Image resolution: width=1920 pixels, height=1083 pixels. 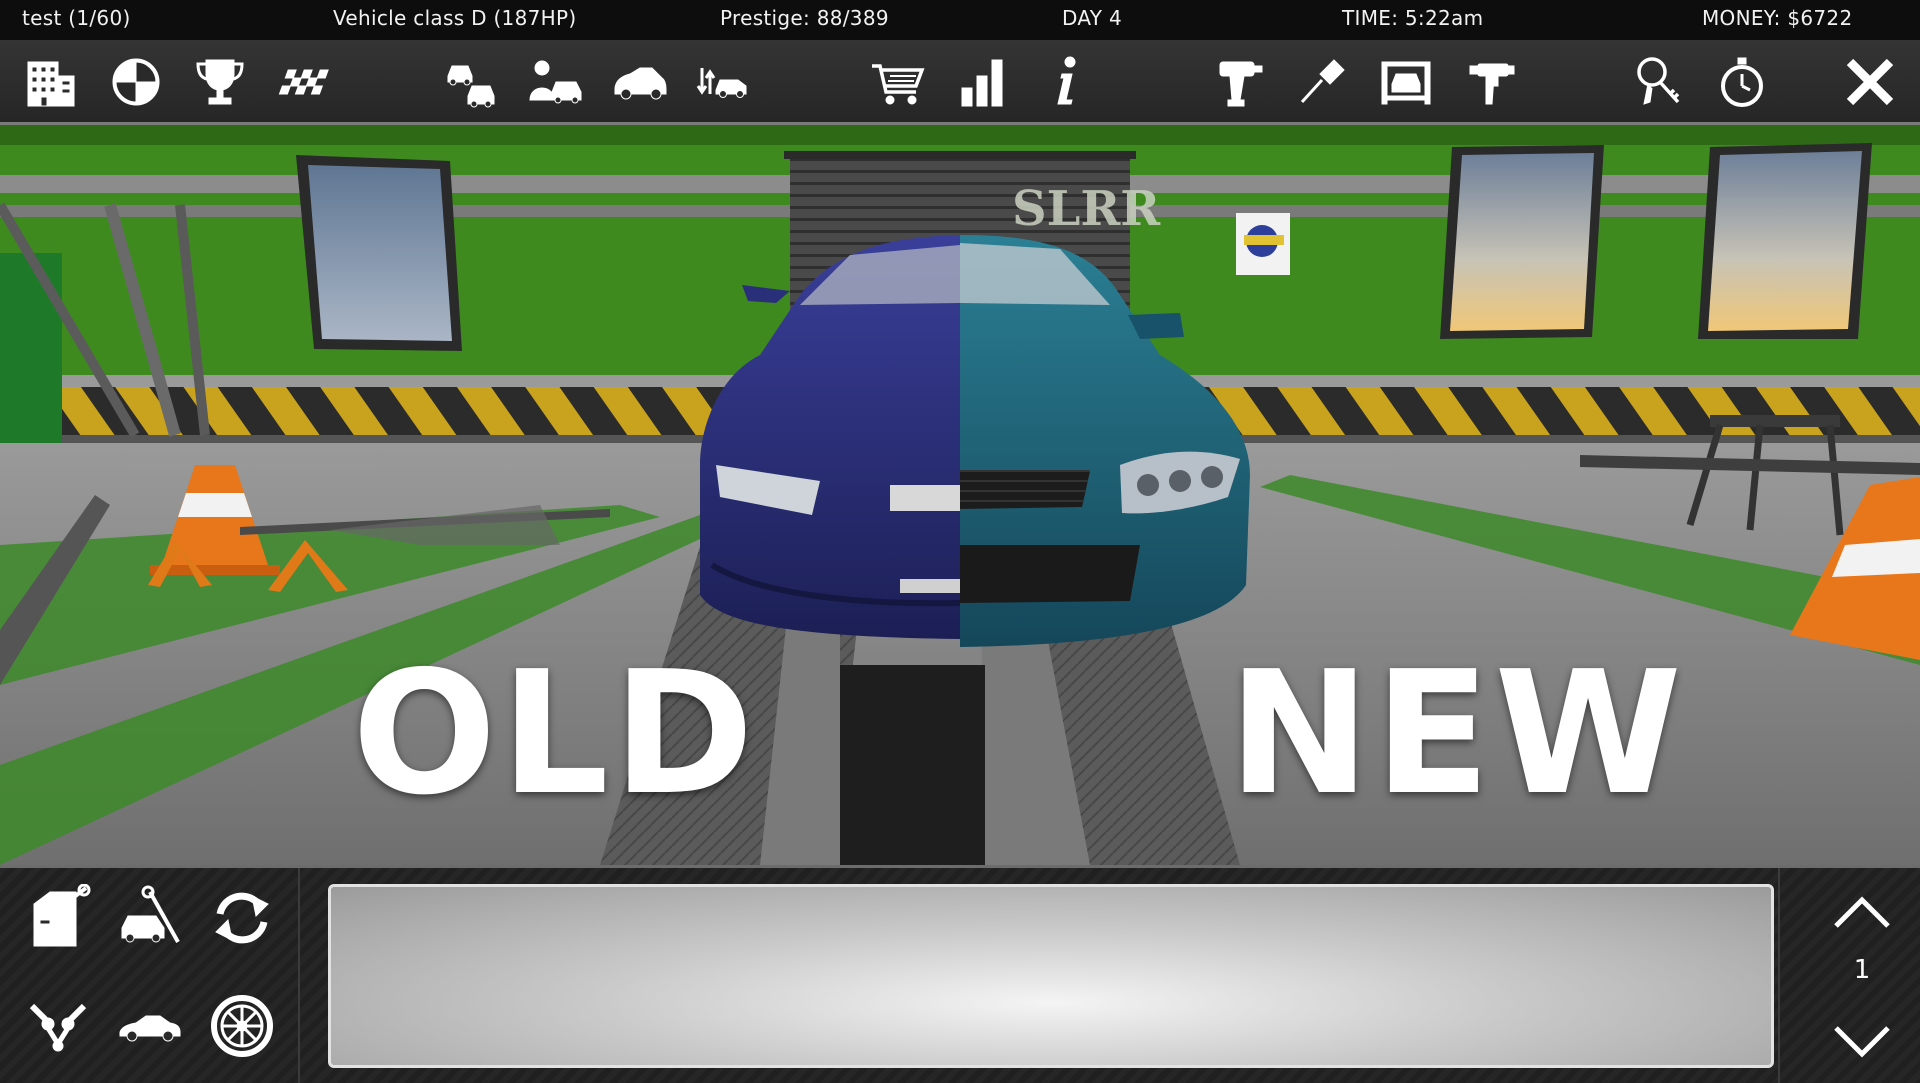 What do you see at coordinates (1457, 734) in the screenshot?
I see `new-label: NEW` at bounding box center [1457, 734].